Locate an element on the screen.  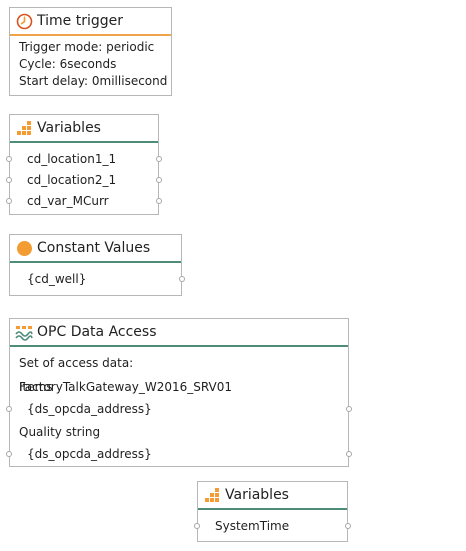
variable-label: cd_var_MCurr is located at coordinates (68, 201).